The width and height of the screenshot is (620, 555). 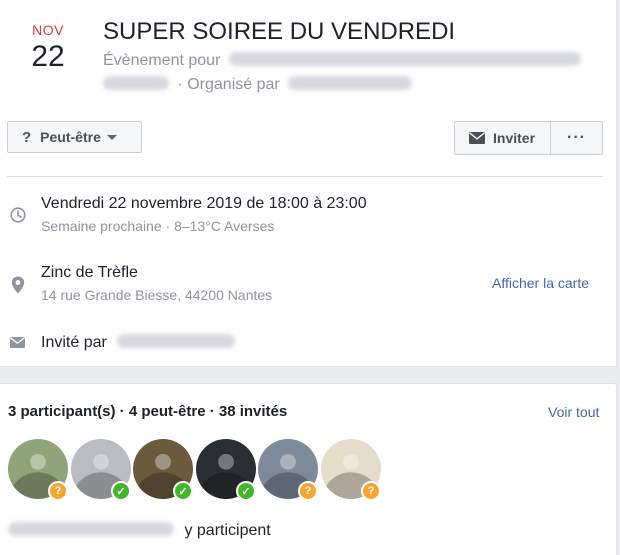 I want to click on rsvp-maybe-button: ? Peut-être, so click(x=74, y=137).